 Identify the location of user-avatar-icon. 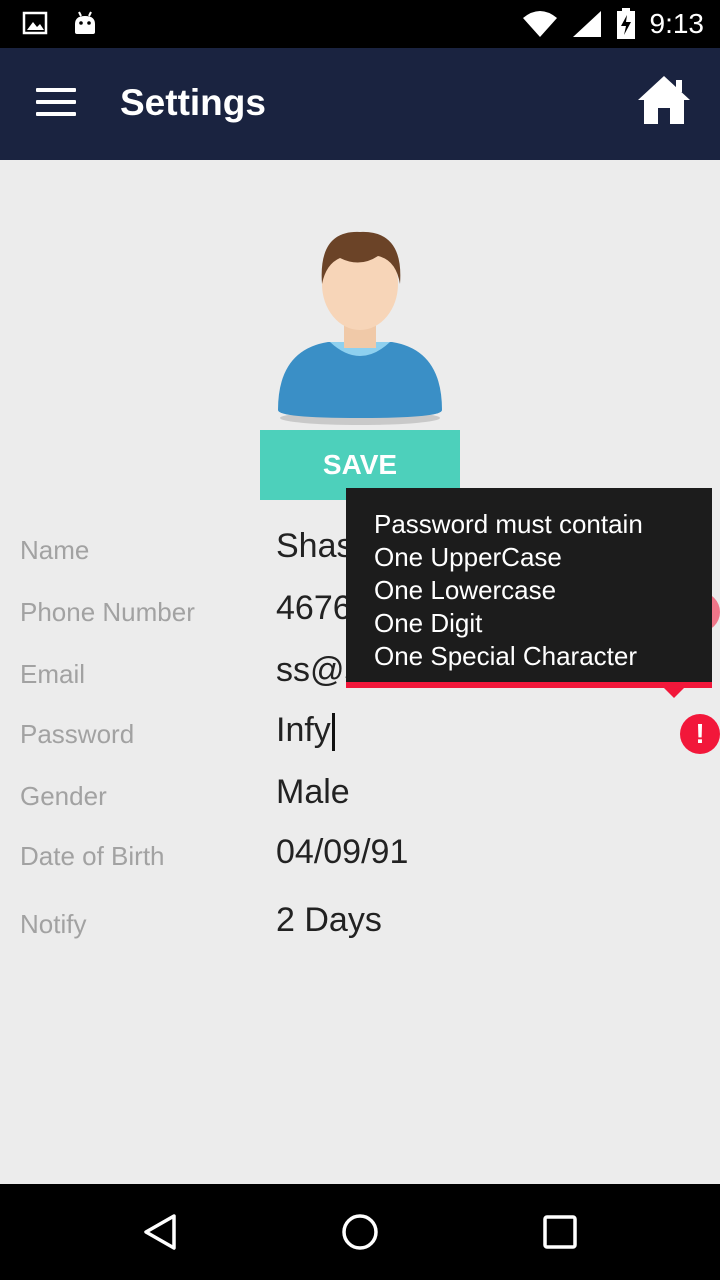
(360, 324).